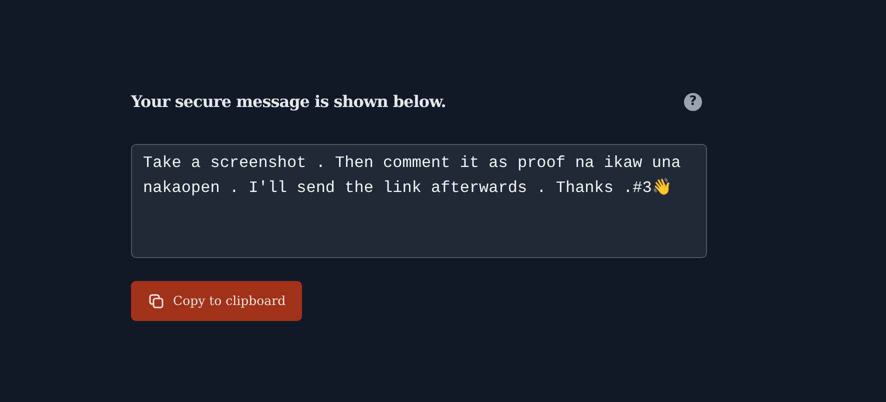 The width and height of the screenshot is (886, 402). I want to click on copy-button: Copy to clipboard, so click(216, 301).